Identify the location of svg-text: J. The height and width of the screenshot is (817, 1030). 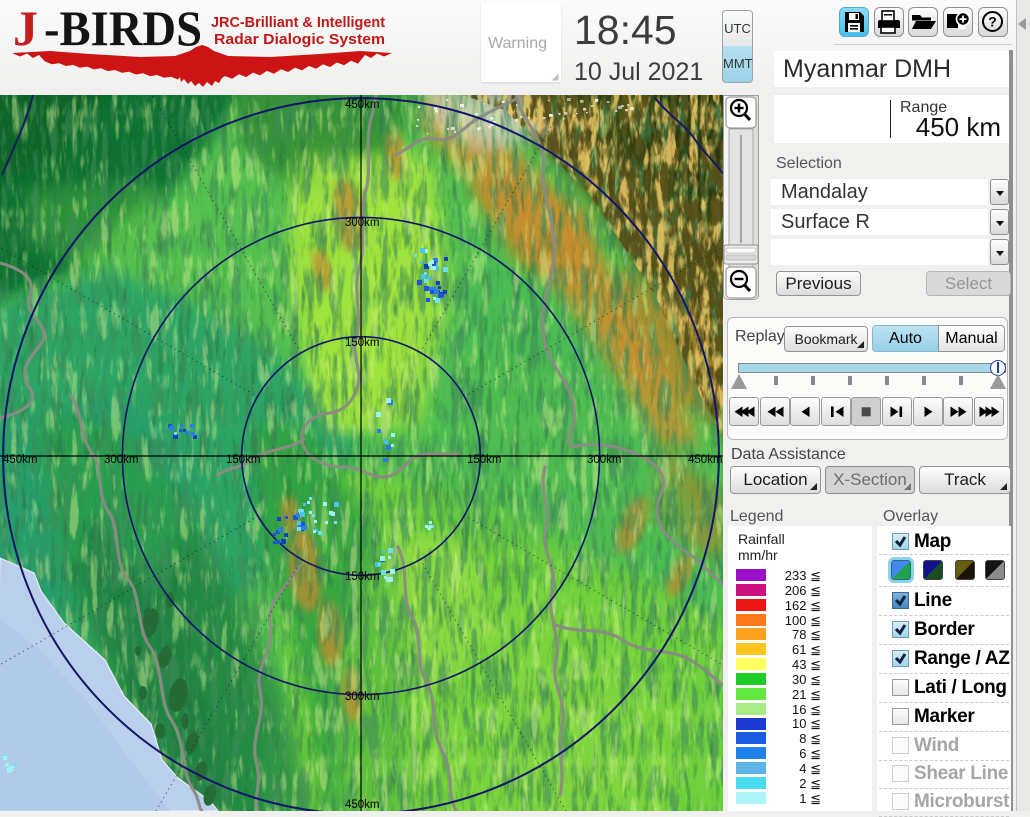
(25, 28).